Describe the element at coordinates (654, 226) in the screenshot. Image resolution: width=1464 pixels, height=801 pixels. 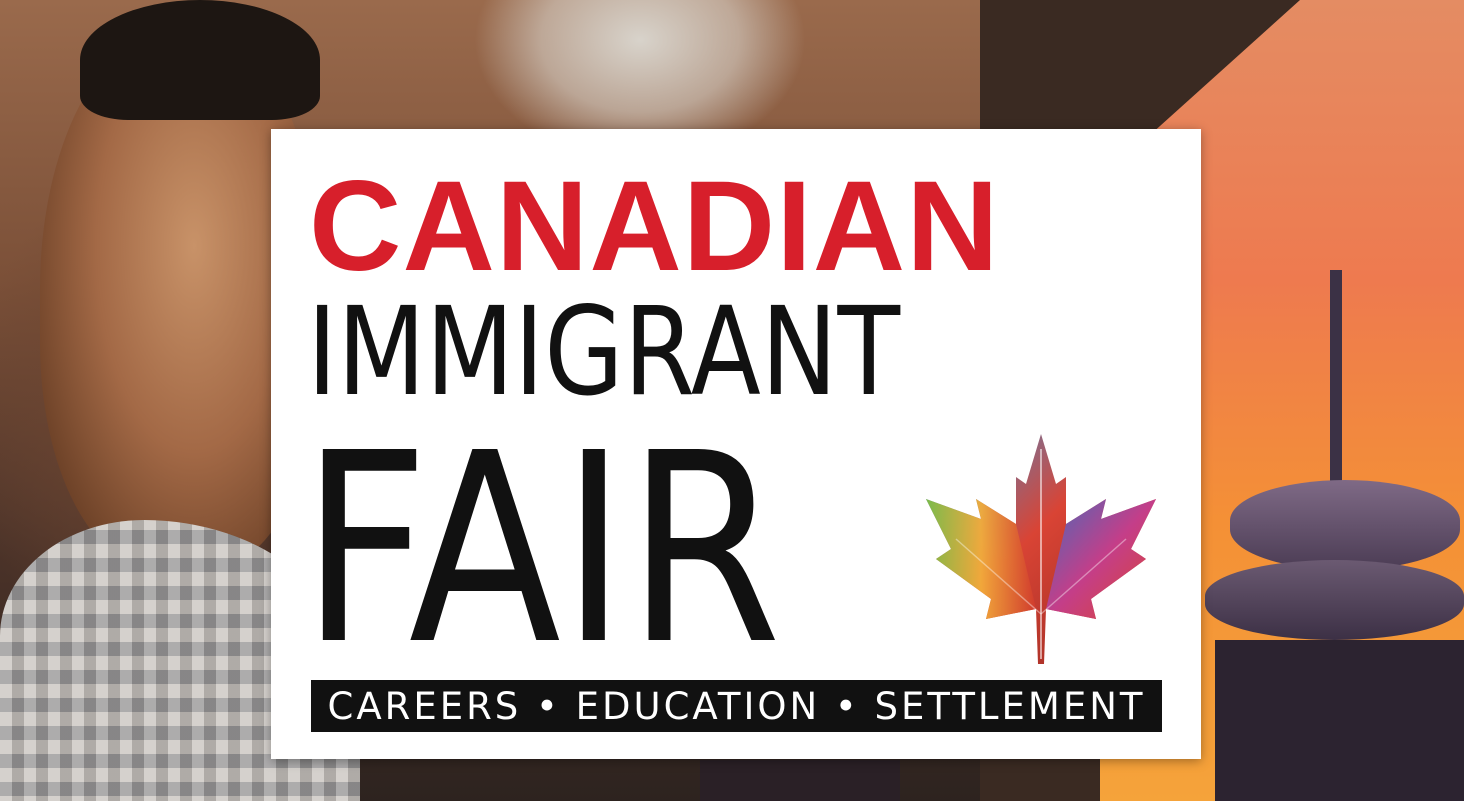
I see `logo-title-canadian: CANADIAN` at that location.